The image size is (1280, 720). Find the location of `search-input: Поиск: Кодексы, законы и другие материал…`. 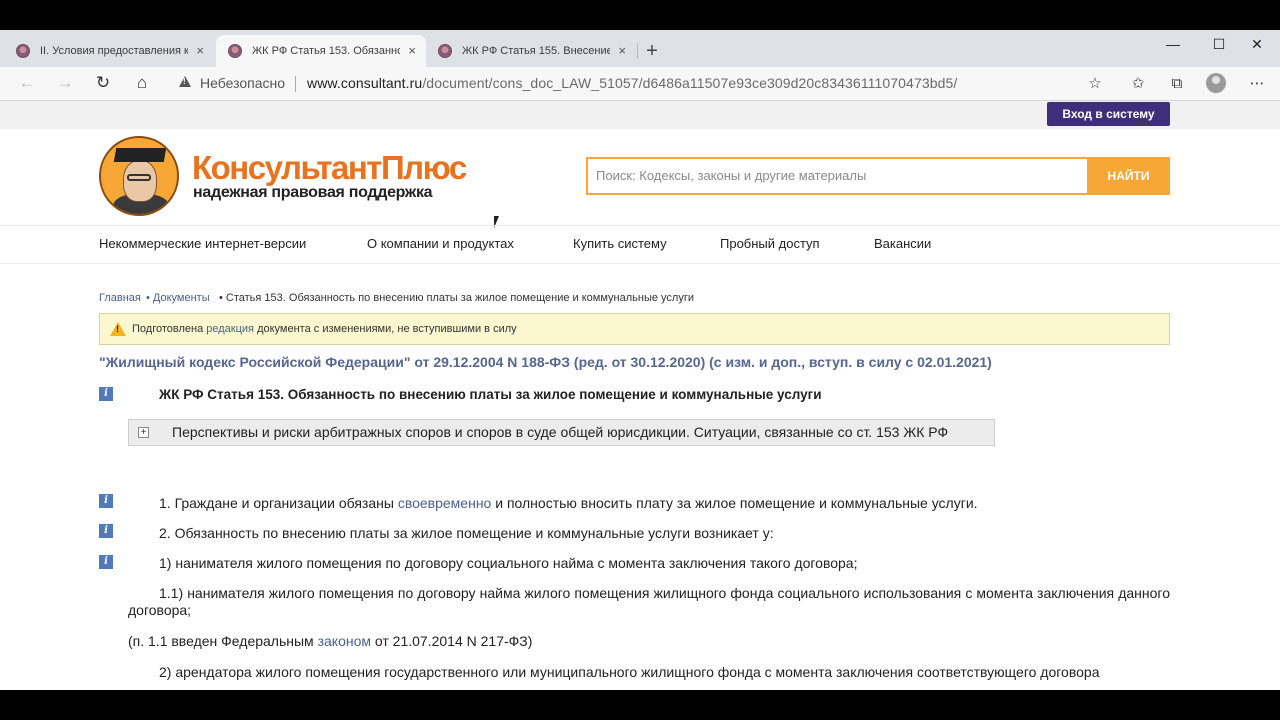

search-input: Поиск: Кодексы, законы и другие материал… is located at coordinates (836, 176).